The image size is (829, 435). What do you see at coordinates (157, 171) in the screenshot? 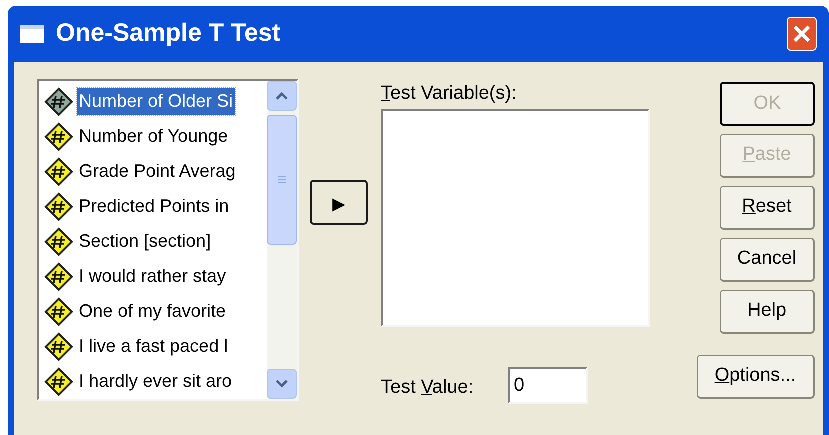
I see `variable-item: Grade Point Averag` at bounding box center [157, 171].